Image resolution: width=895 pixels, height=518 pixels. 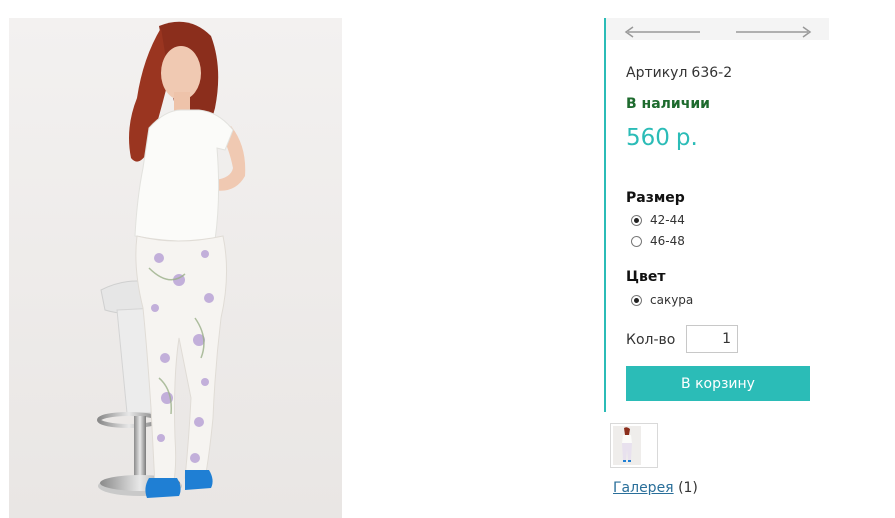 What do you see at coordinates (662, 30) in the screenshot?
I see `arrow-left-icon` at bounding box center [662, 30].